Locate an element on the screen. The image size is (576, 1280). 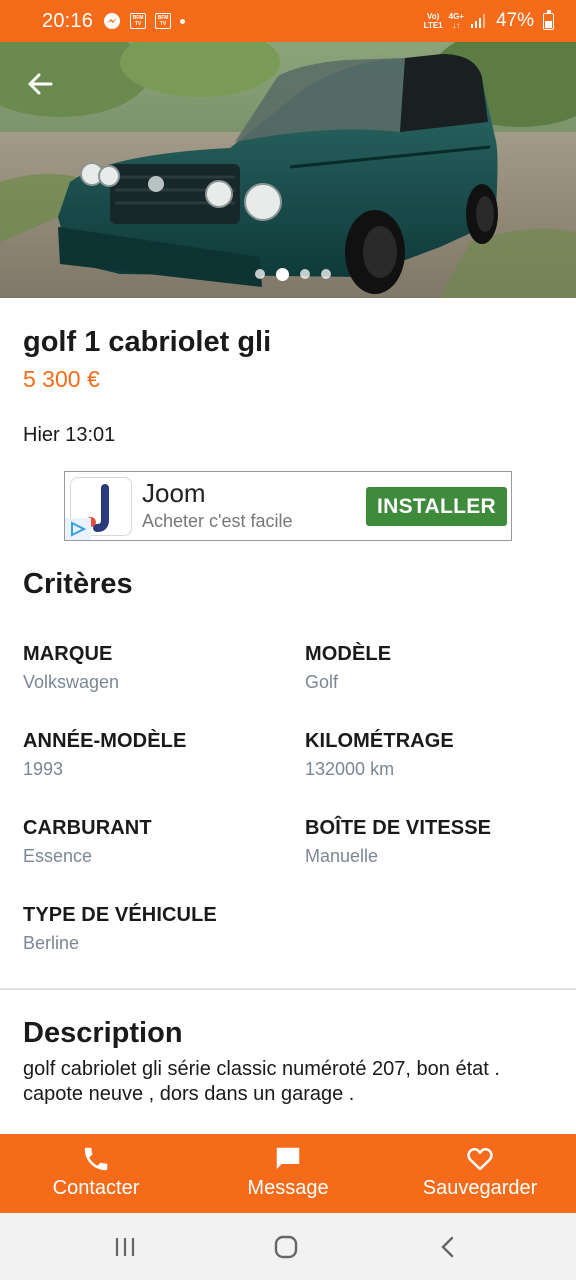
messenger-icon is located at coordinates (112, 21).